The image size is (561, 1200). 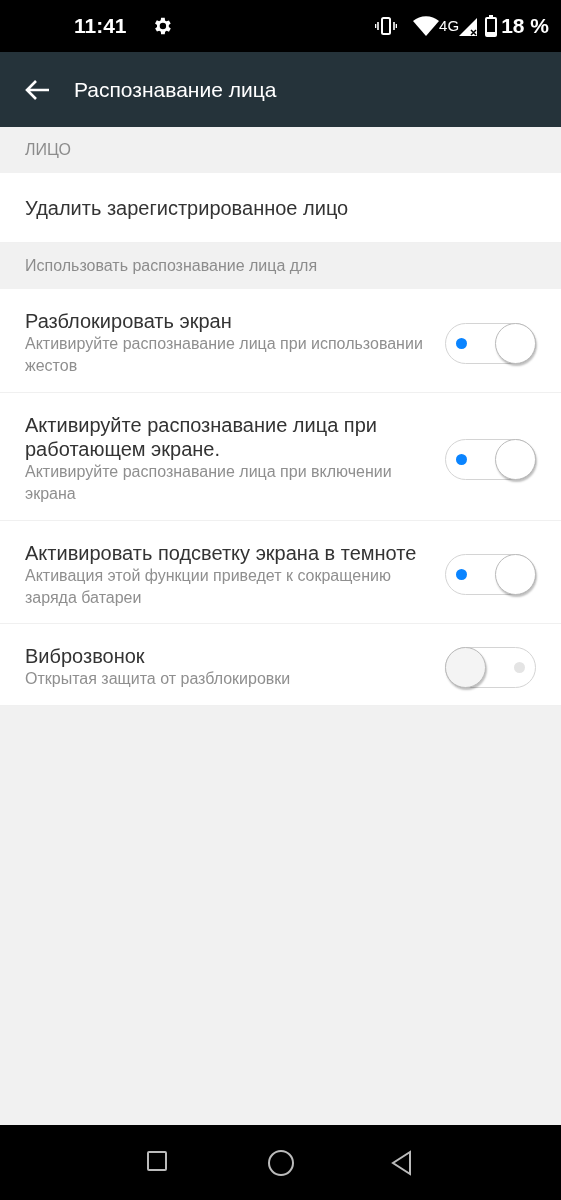 I want to click on setting-title: Разблокировать экран, so click(x=129, y=321).